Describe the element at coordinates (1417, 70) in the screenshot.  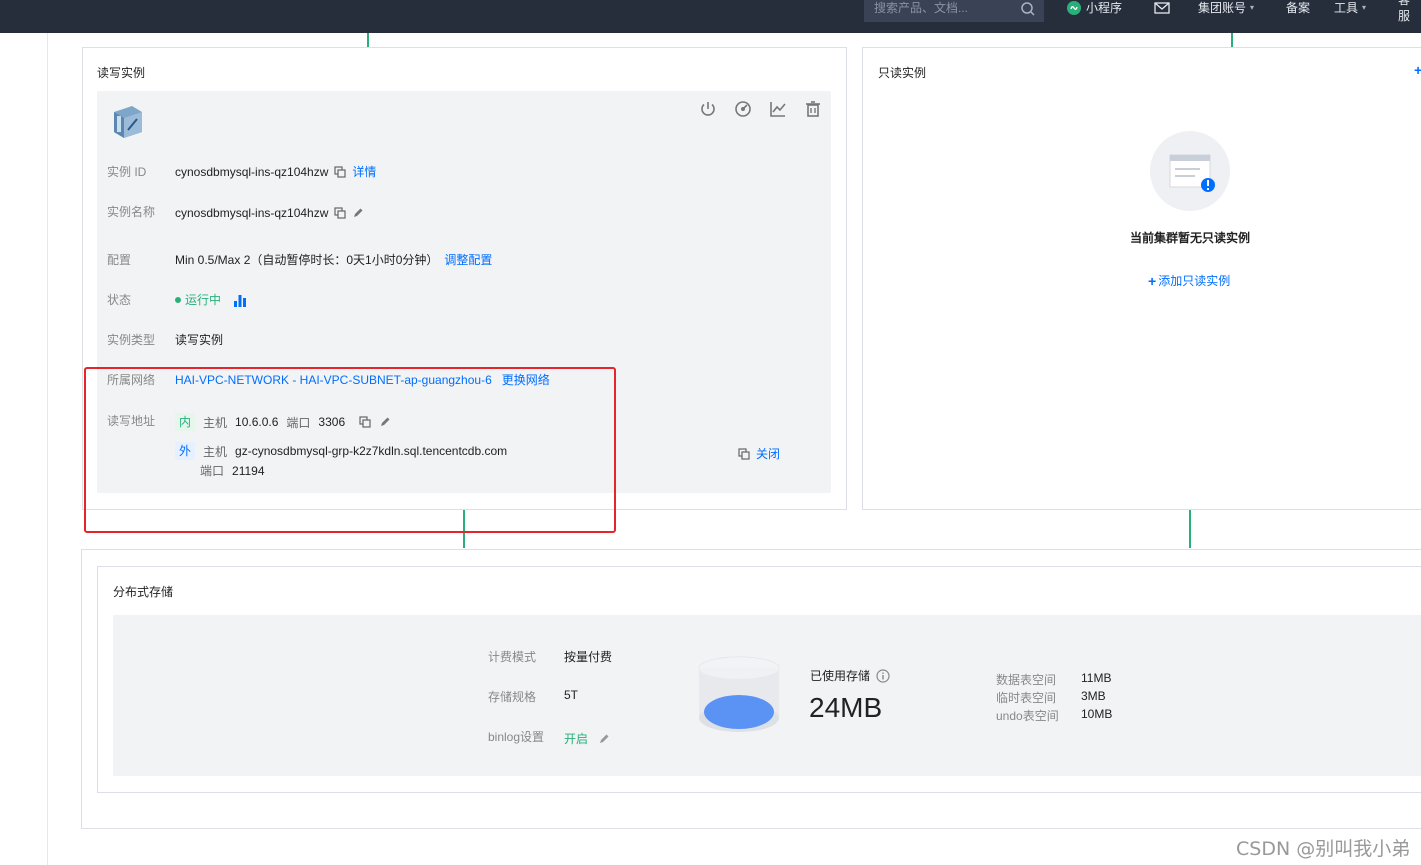
I see `add-icon: +` at that location.